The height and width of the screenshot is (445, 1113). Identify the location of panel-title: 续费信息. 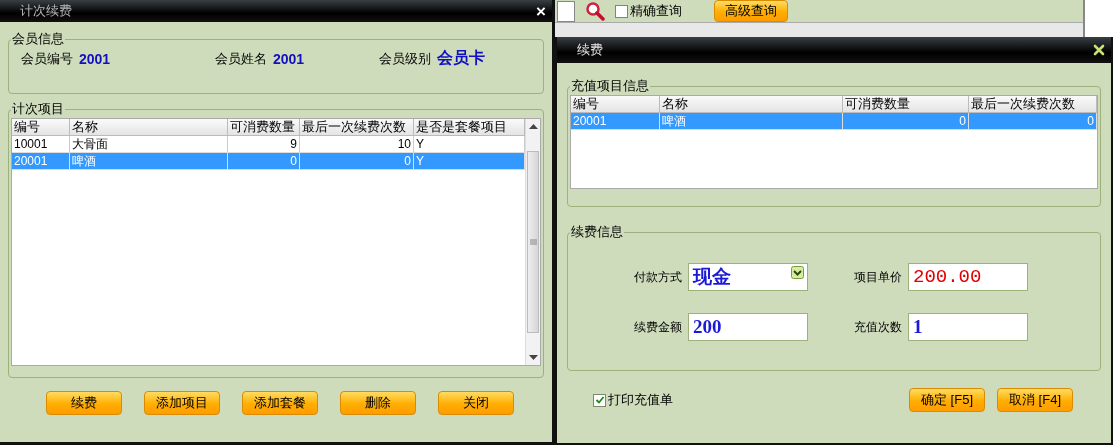
(597, 232).